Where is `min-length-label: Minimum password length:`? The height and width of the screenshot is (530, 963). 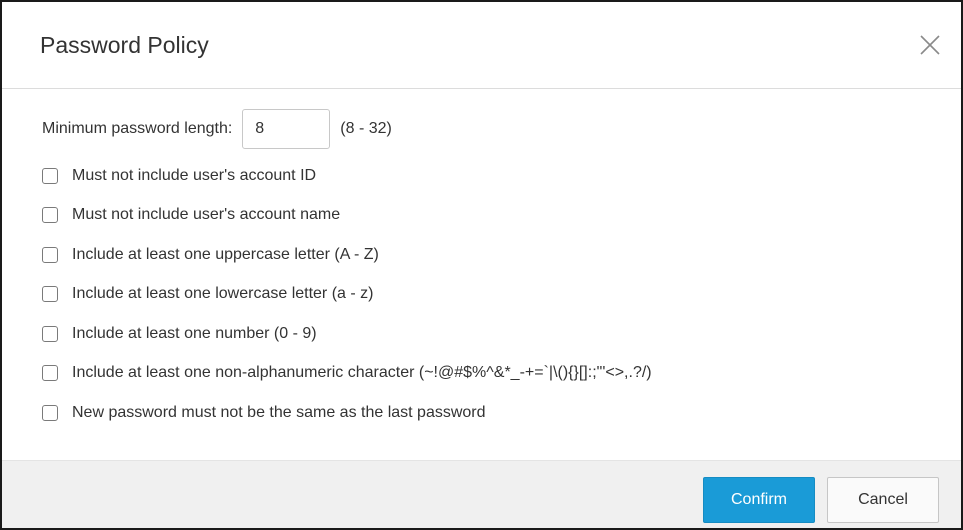
min-length-label: Minimum password length: is located at coordinates (137, 128).